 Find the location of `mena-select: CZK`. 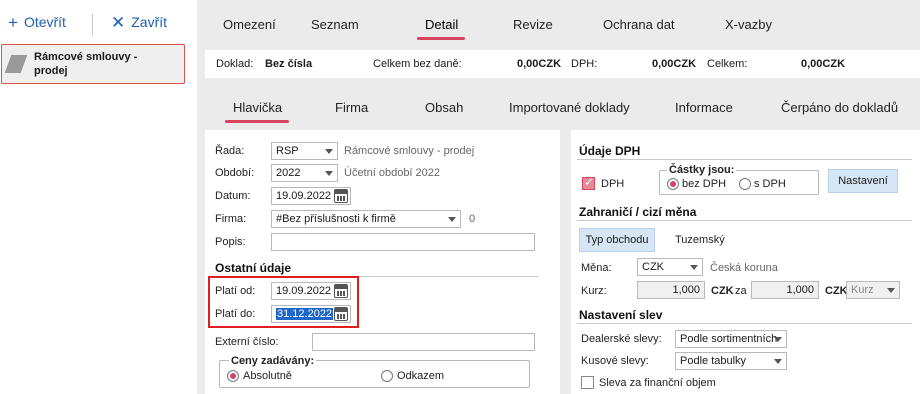

mena-select: CZK is located at coordinates (670, 267).